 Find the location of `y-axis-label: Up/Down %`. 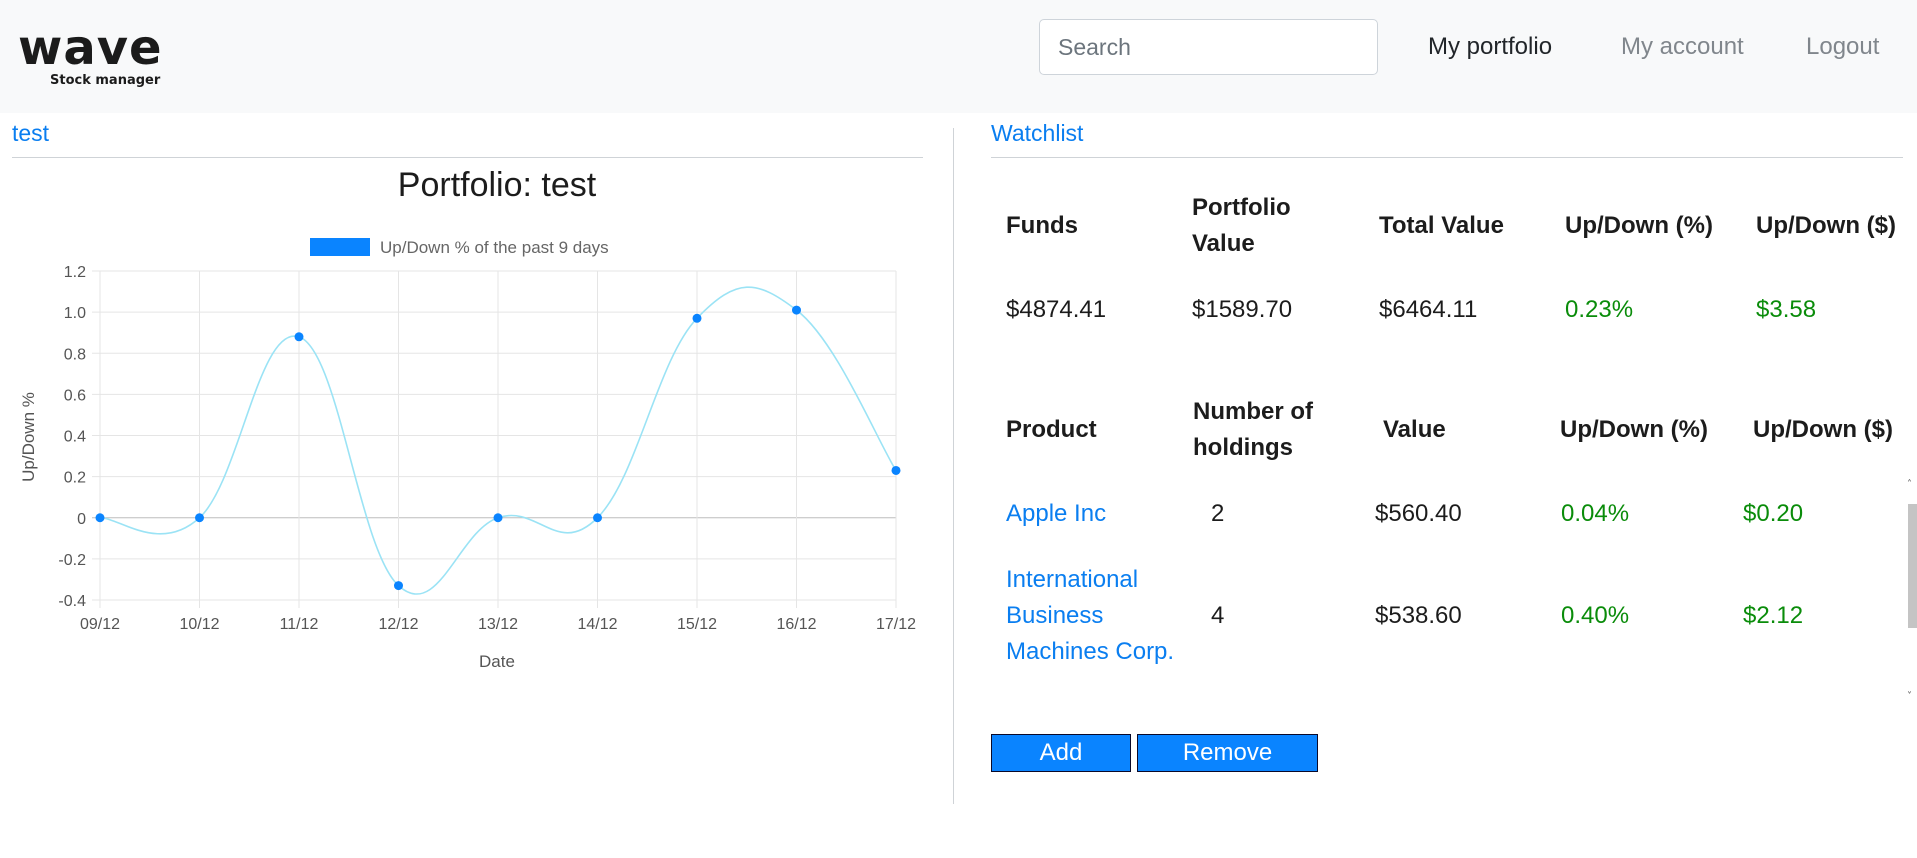

y-axis-label: Up/Down % is located at coordinates (28, 437).